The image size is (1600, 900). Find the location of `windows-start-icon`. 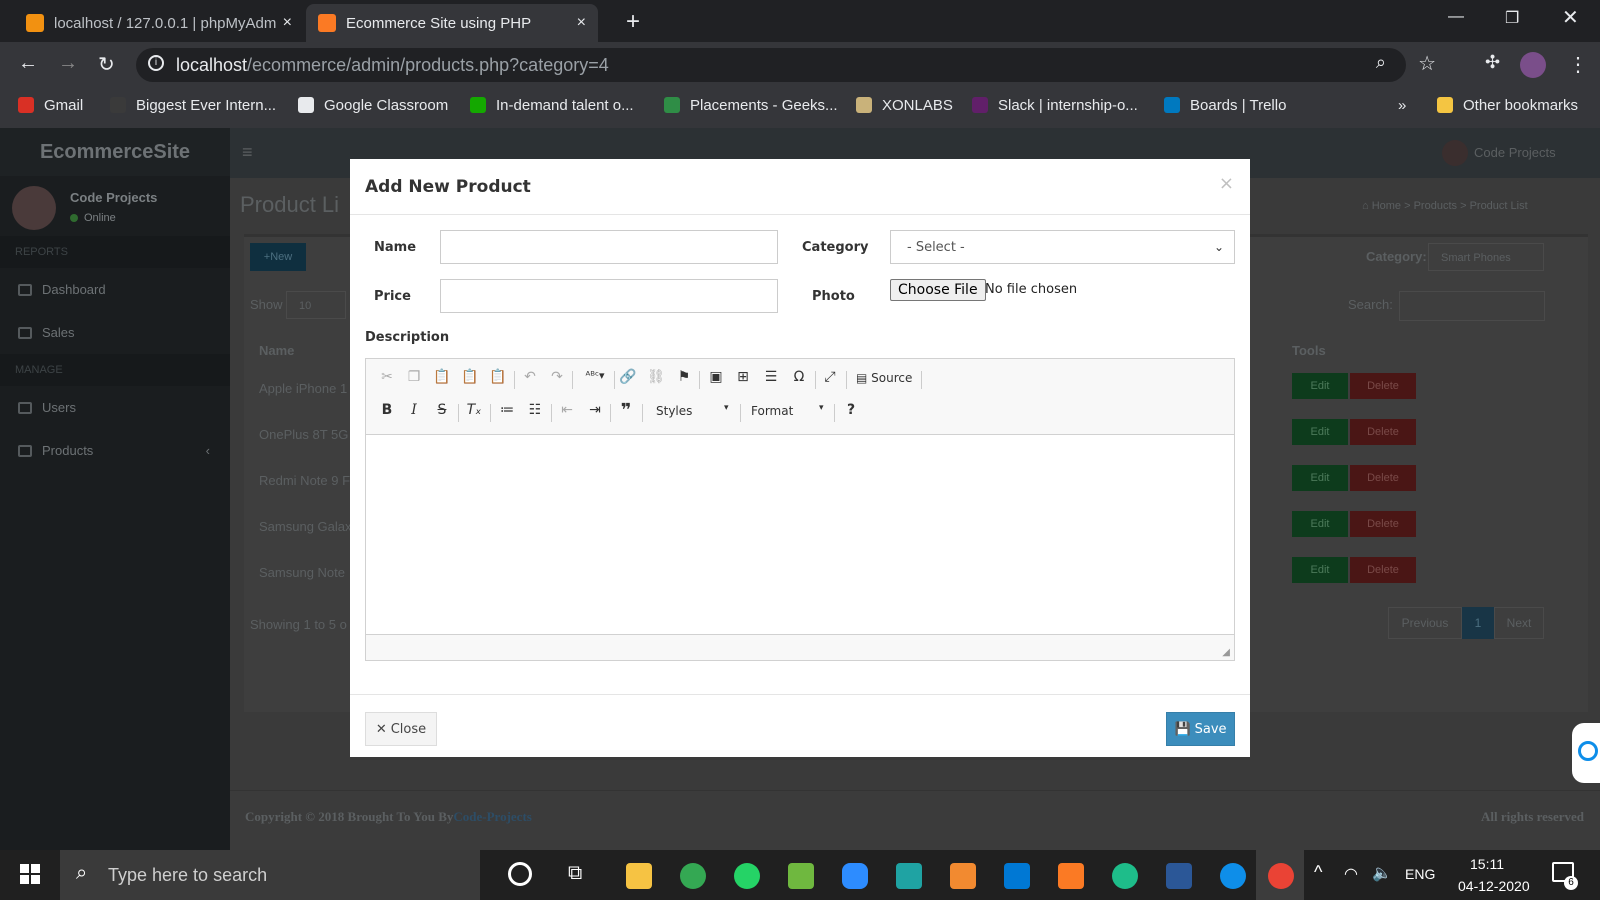

windows-start-icon is located at coordinates (30, 874).